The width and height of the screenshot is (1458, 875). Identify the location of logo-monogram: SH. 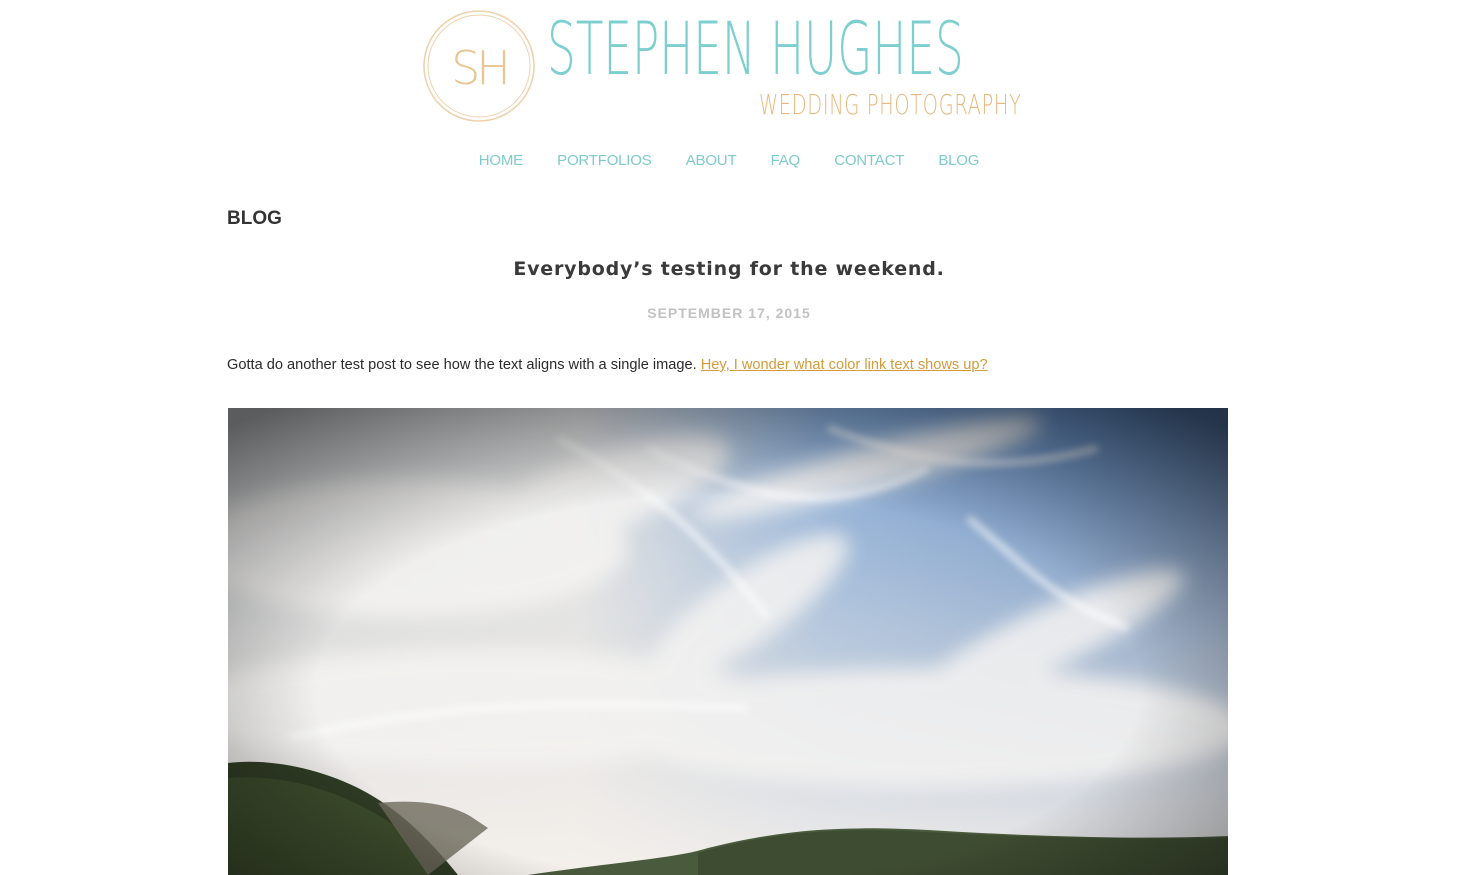
(479, 68).